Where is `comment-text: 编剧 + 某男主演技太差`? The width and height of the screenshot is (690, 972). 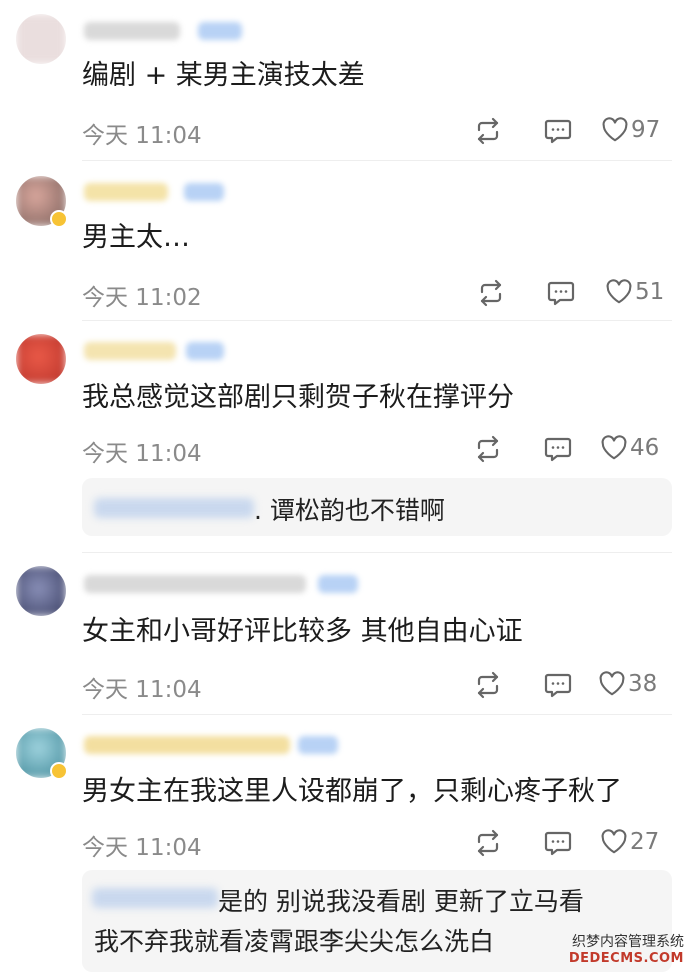
comment-text: 编剧 + 某男主演技太差 is located at coordinates (223, 75).